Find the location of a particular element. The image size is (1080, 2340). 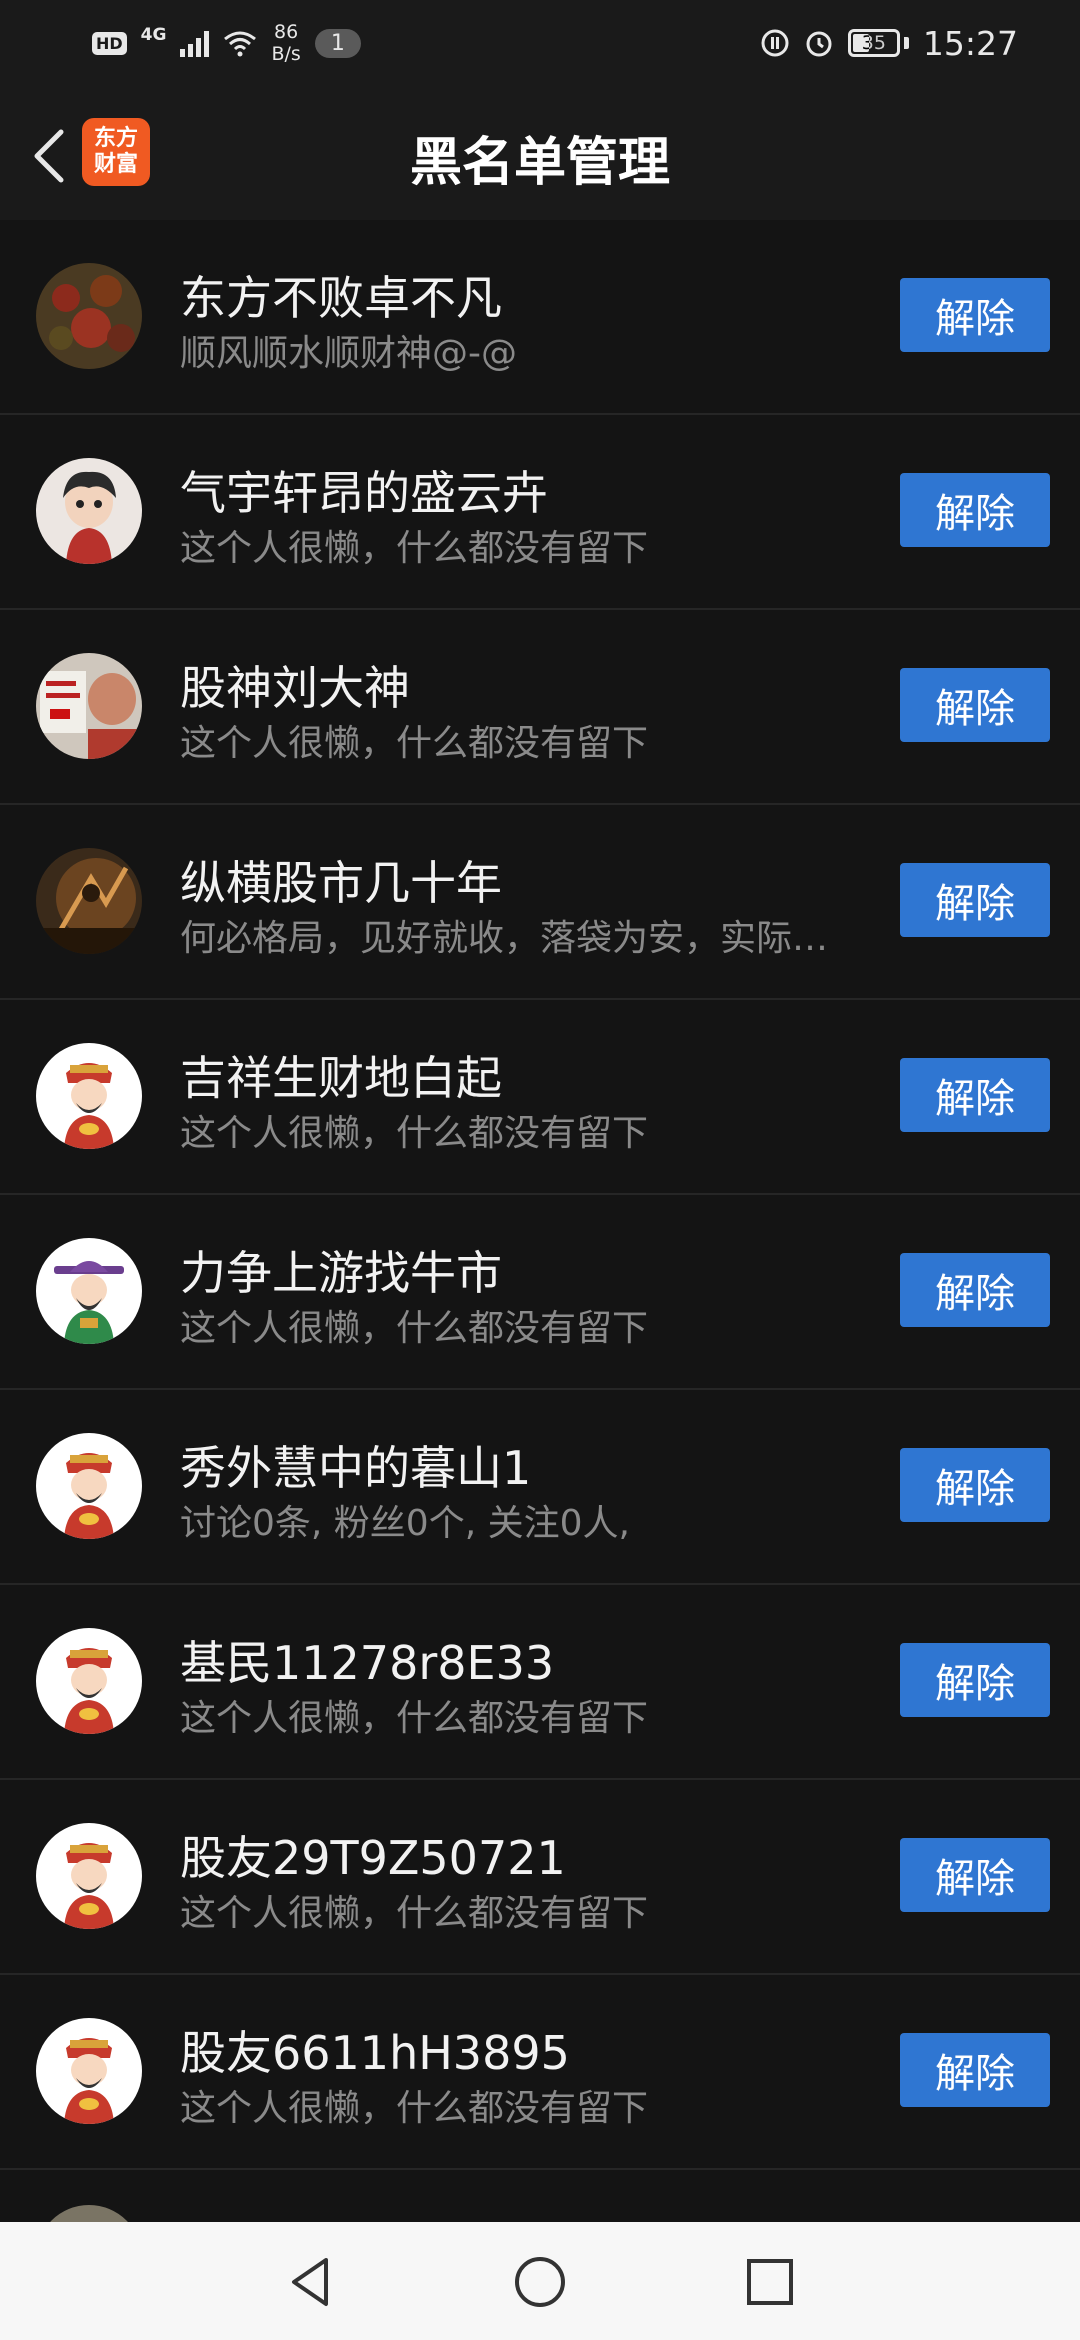

status-left: HD 4G 86 B/s 1 is located at coordinates (226, 43).